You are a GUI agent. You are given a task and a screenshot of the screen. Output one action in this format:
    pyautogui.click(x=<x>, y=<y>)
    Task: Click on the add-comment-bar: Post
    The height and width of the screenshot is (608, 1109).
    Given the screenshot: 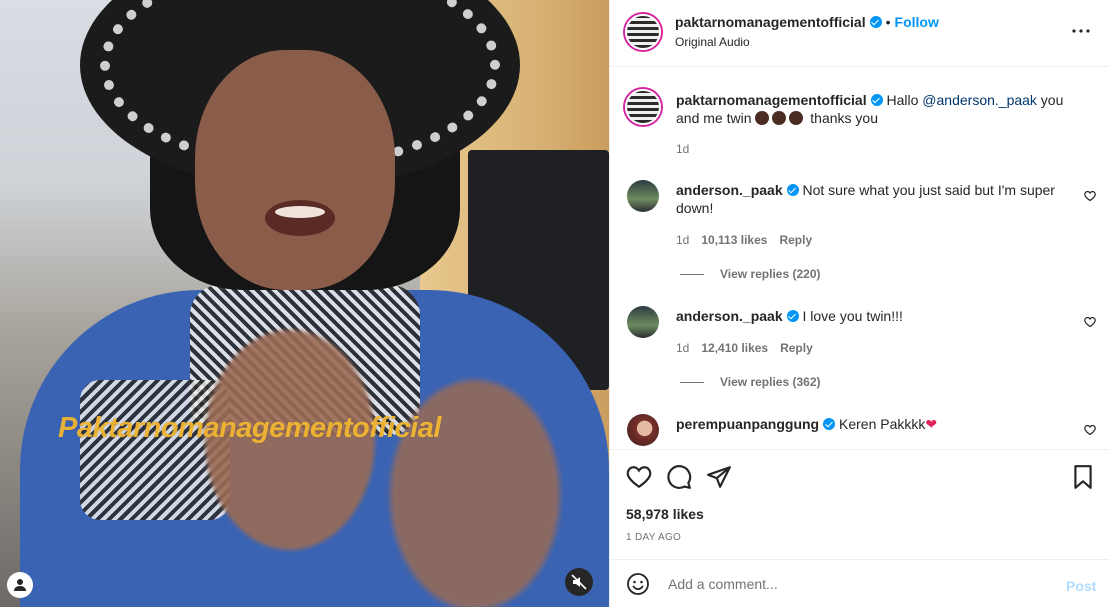 What is the action you would take?
    pyautogui.click(x=859, y=583)
    